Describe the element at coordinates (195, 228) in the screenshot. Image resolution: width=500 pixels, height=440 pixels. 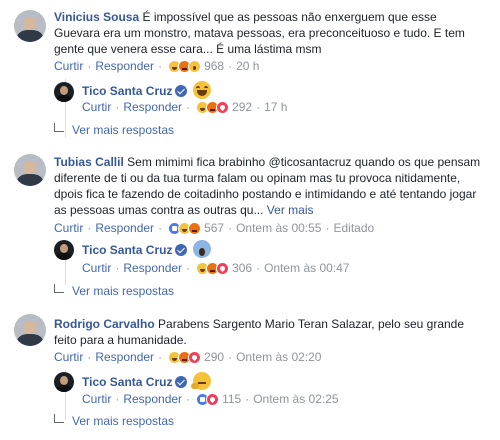
I see `angry-reaction-icon` at that location.